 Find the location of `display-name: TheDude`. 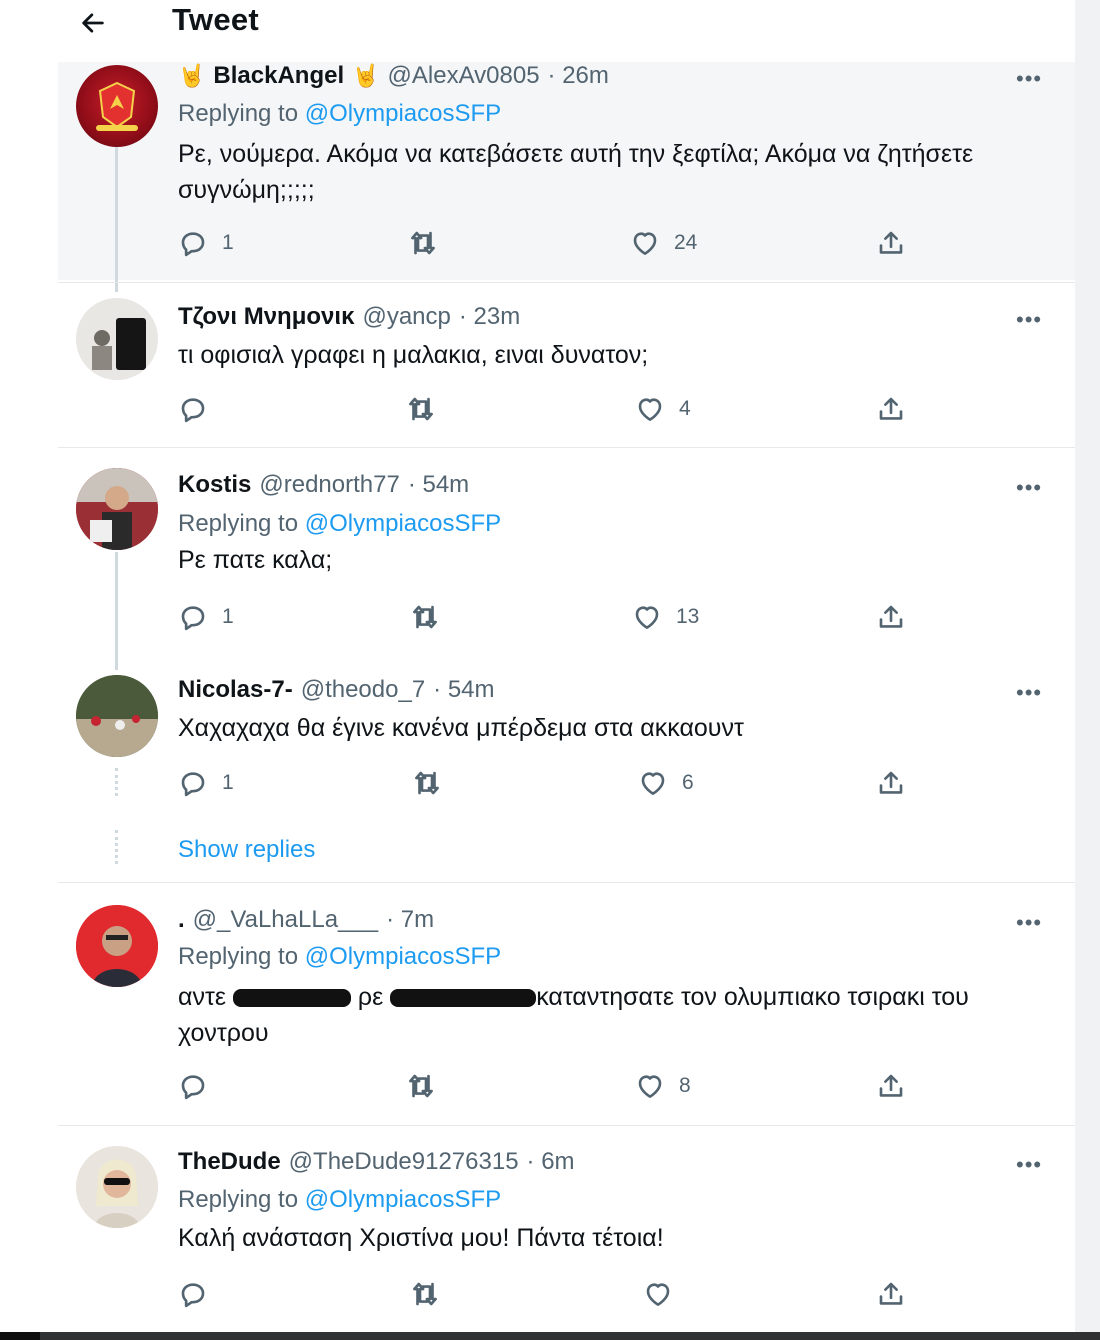

display-name: TheDude is located at coordinates (229, 1162).